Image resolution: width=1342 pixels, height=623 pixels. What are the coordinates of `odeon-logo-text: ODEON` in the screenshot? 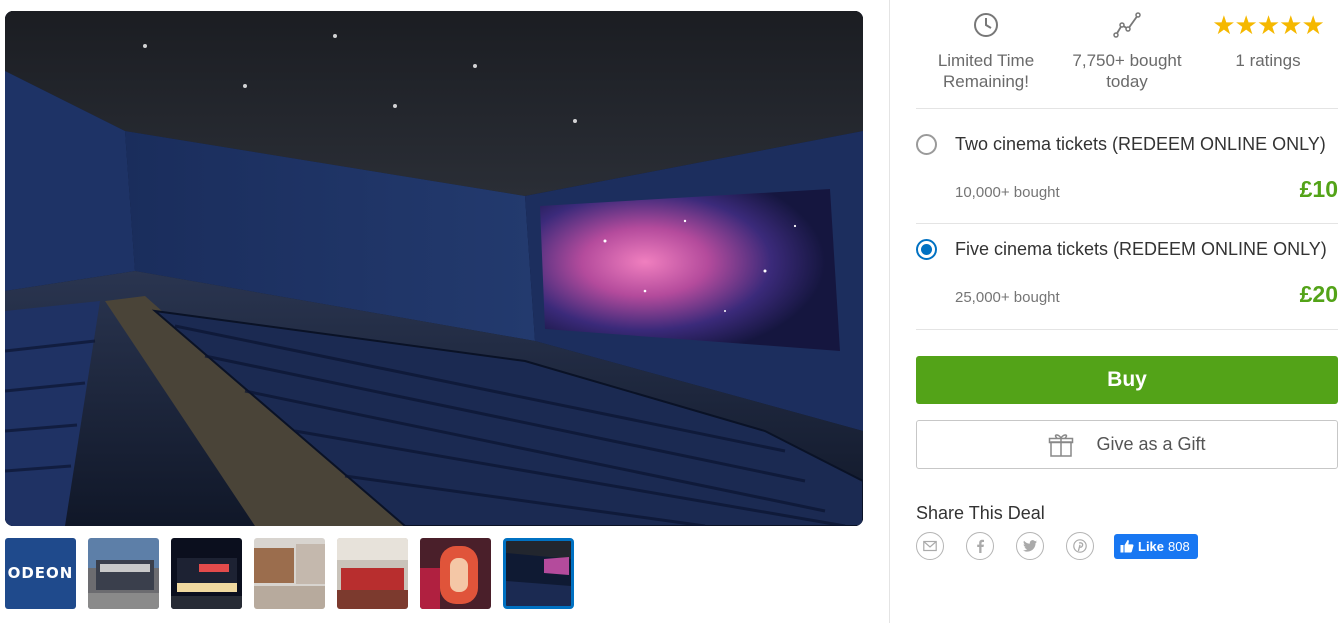 It's located at (40, 573).